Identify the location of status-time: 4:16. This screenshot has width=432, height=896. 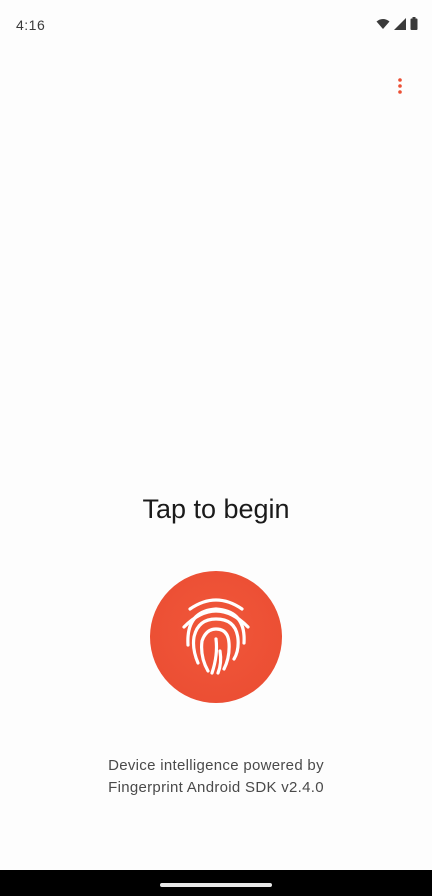
(31, 25).